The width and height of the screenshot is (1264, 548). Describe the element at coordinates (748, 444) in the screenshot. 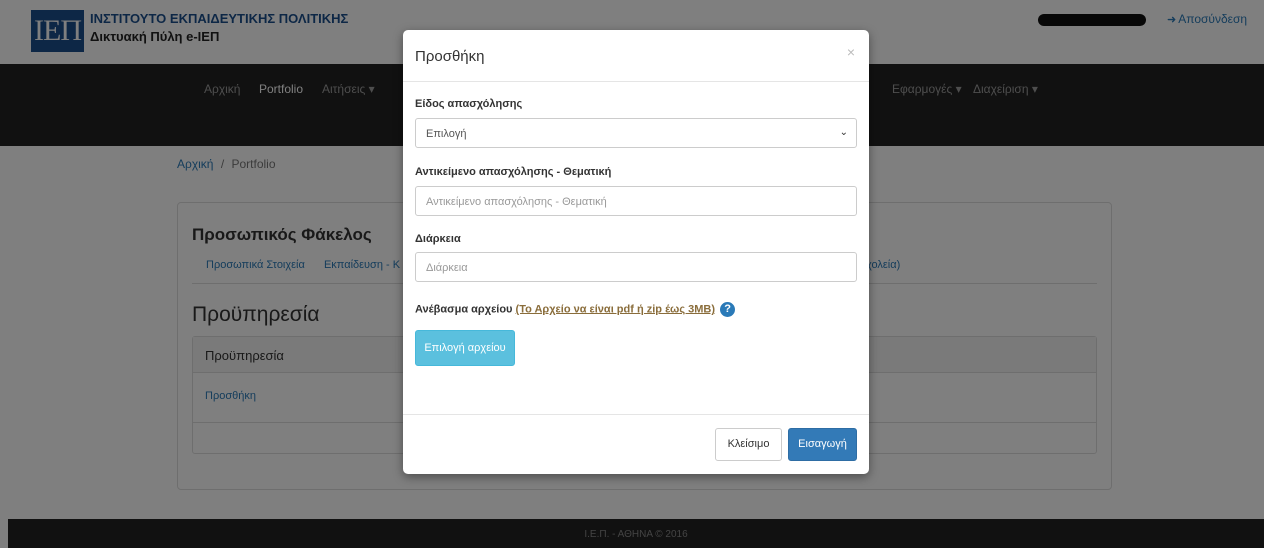

I see `close-button: Κλείσιμο` at that location.